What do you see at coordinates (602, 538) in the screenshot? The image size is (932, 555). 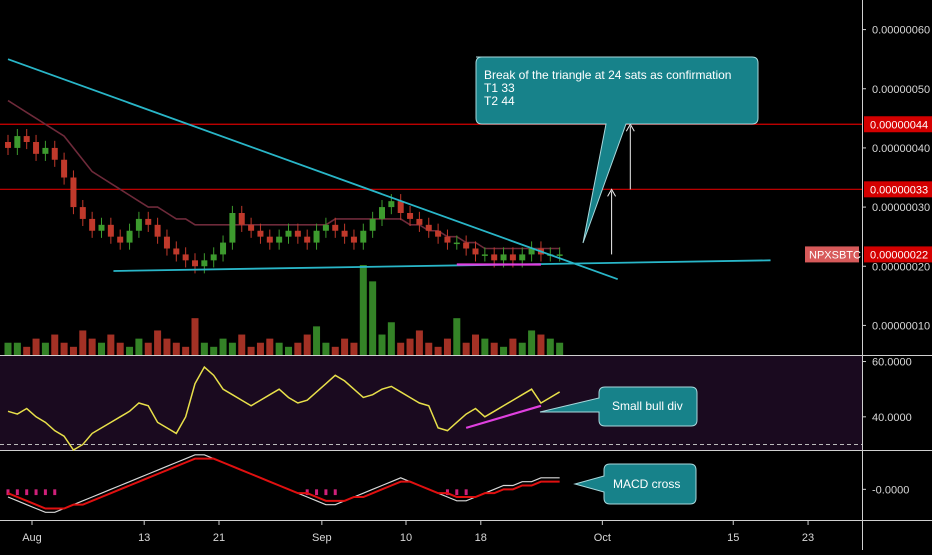 I see `time-axis-label: Oct` at bounding box center [602, 538].